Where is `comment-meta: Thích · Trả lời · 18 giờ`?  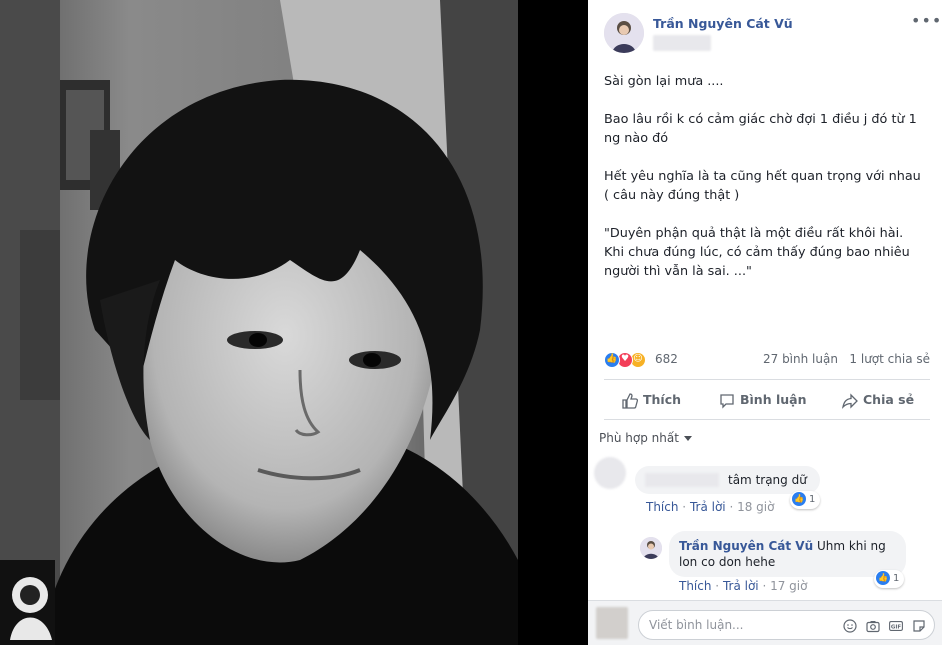 comment-meta: Thích · Trả lời · 18 giờ is located at coordinates (710, 507).